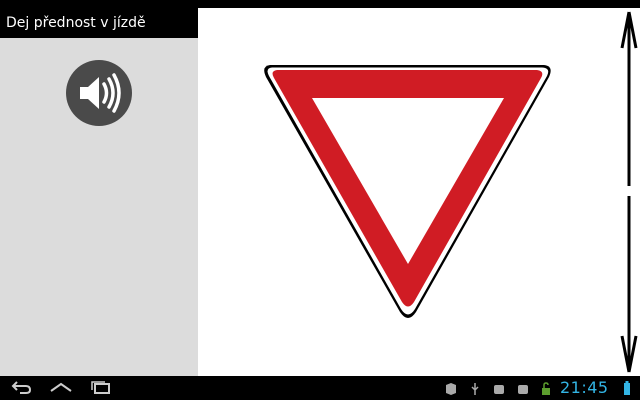 This screenshot has width=640, height=400. What do you see at coordinates (101, 388) in the screenshot?
I see `recent-apps-icon` at bounding box center [101, 388].